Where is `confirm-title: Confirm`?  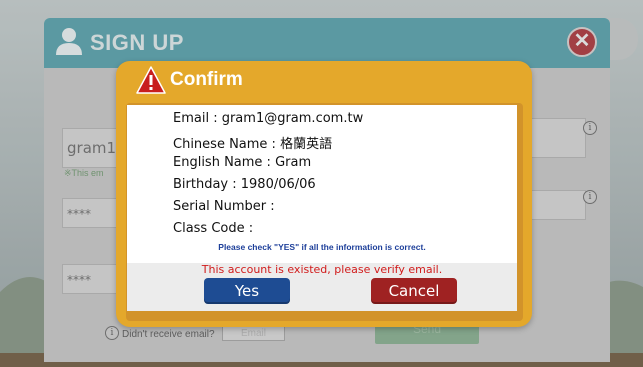
confirm-title: Confirm is located at coordinates (206, 79).